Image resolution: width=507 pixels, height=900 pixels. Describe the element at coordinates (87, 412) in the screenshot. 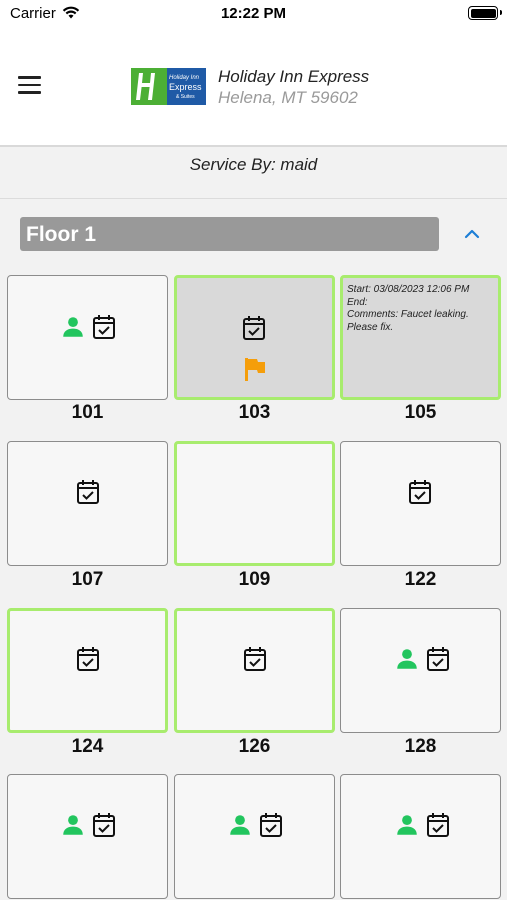

I see `room-number: 101` at that location.